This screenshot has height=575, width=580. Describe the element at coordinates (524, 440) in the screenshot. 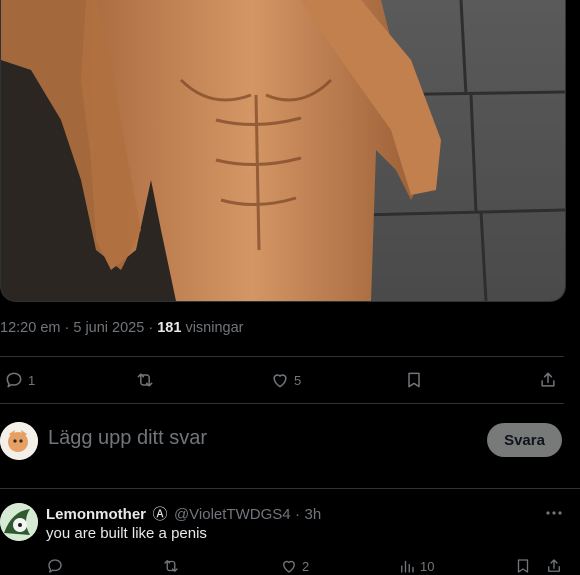

I see `reply-submit-button: Svara` at that location.